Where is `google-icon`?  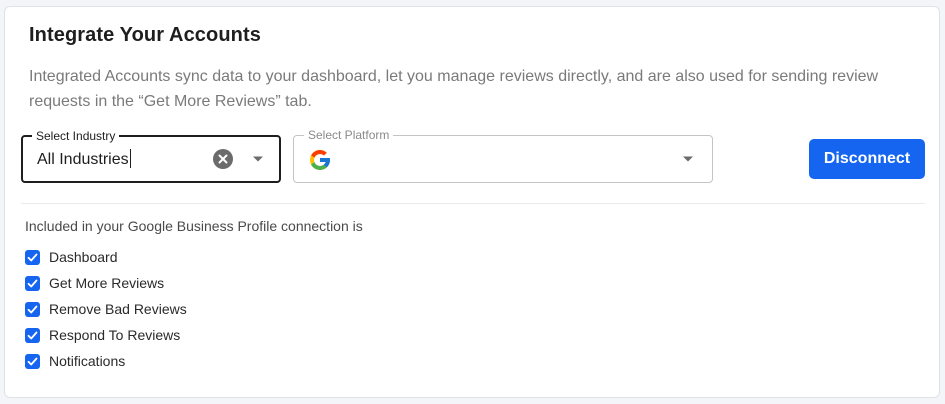
google-icon is located at coordinates (320, 160).